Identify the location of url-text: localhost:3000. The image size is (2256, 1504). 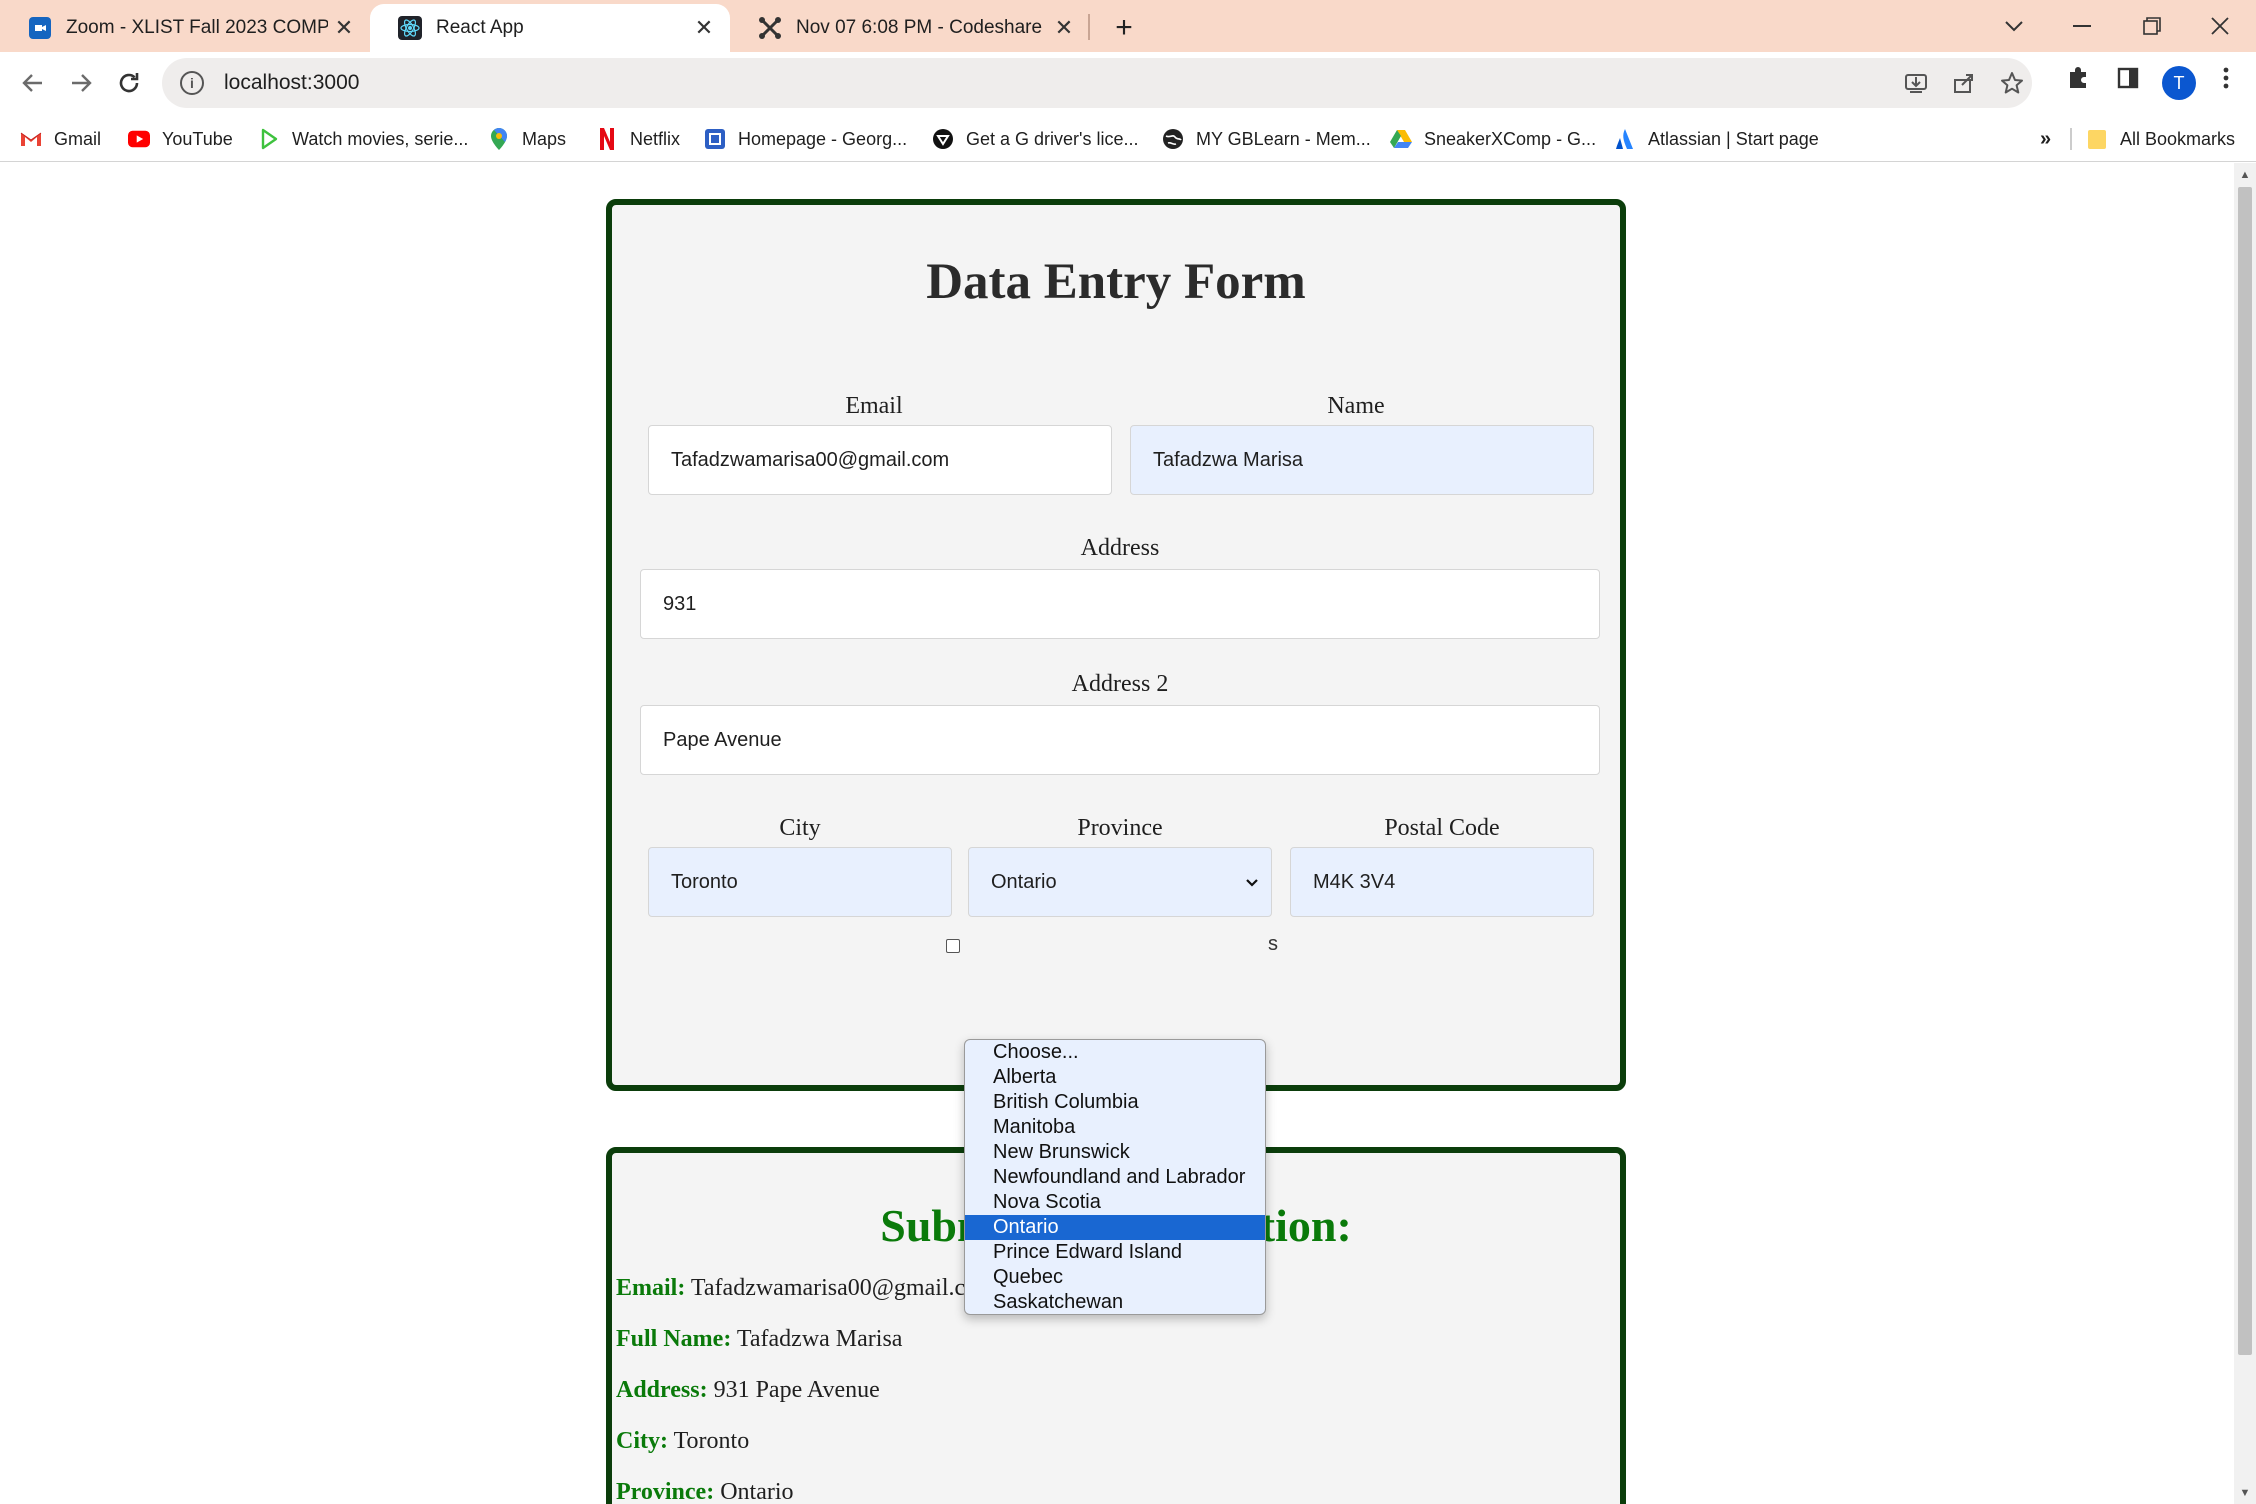
(291, 83).